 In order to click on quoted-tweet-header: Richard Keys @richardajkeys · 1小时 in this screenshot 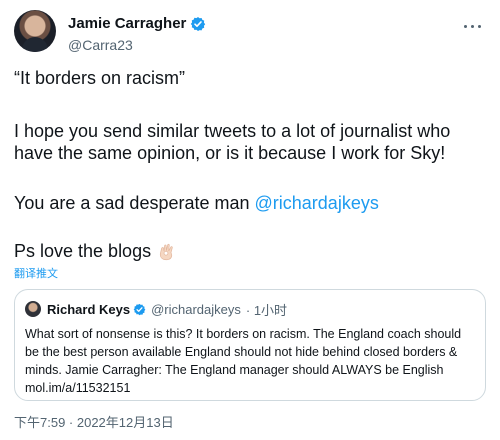, I will do `click(156, 309)`.